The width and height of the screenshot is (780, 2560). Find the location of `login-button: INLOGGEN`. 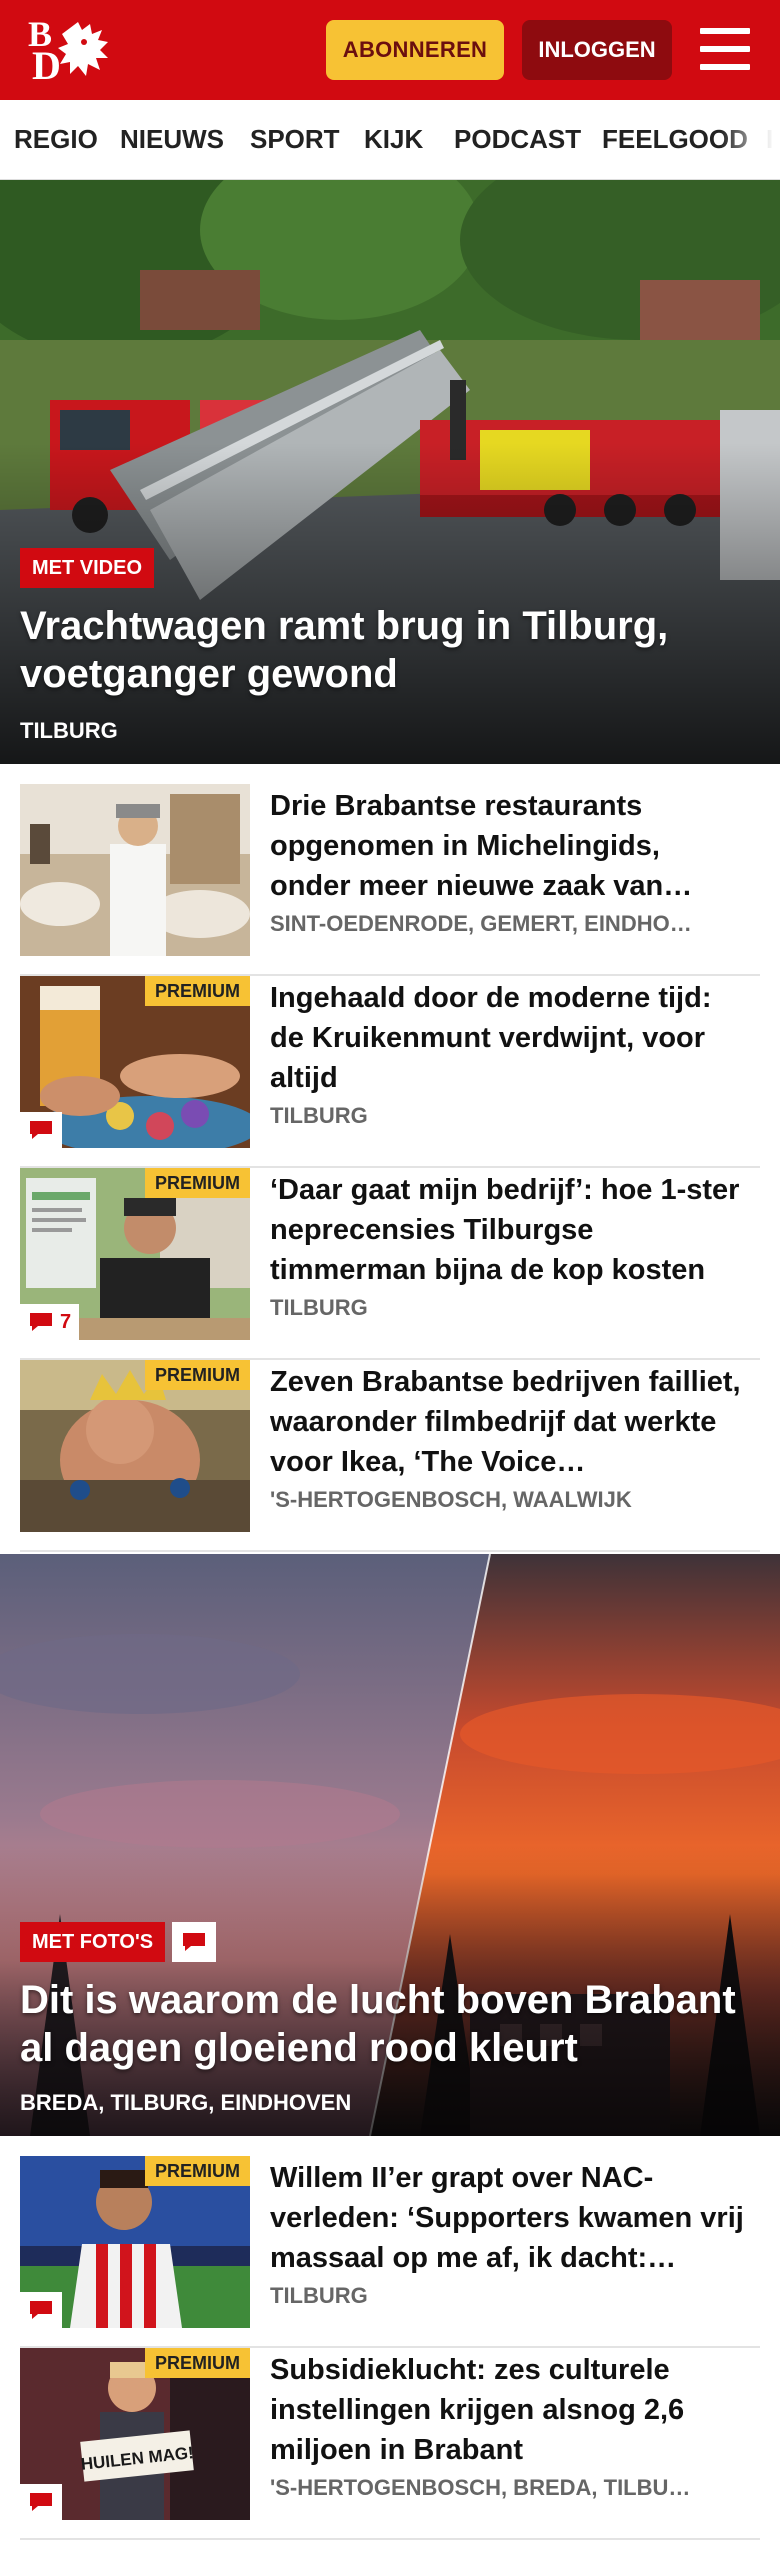

login-button: INLOGGEN is located at coordinates (597, 50).